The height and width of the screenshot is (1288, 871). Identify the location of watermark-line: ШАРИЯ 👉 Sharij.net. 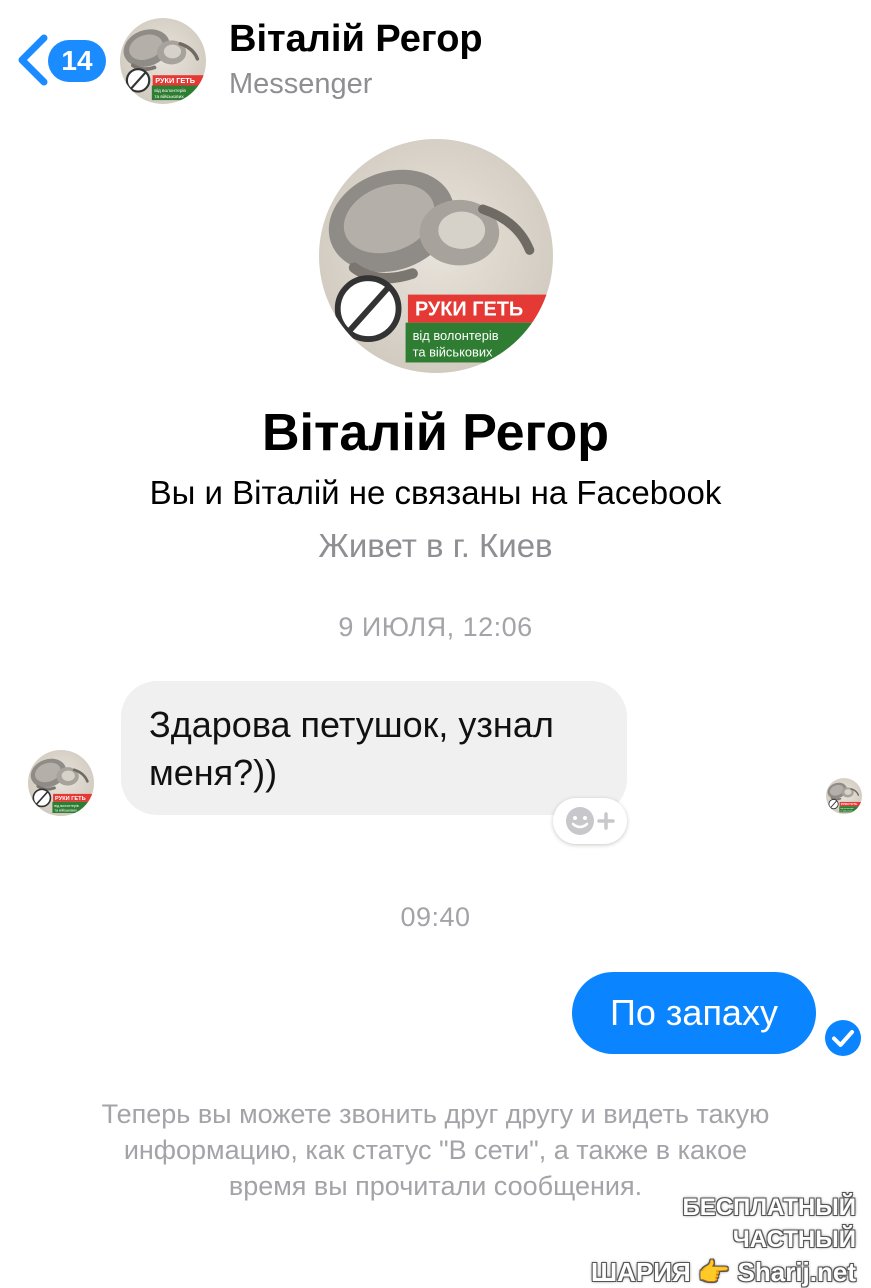
(706, 1272).